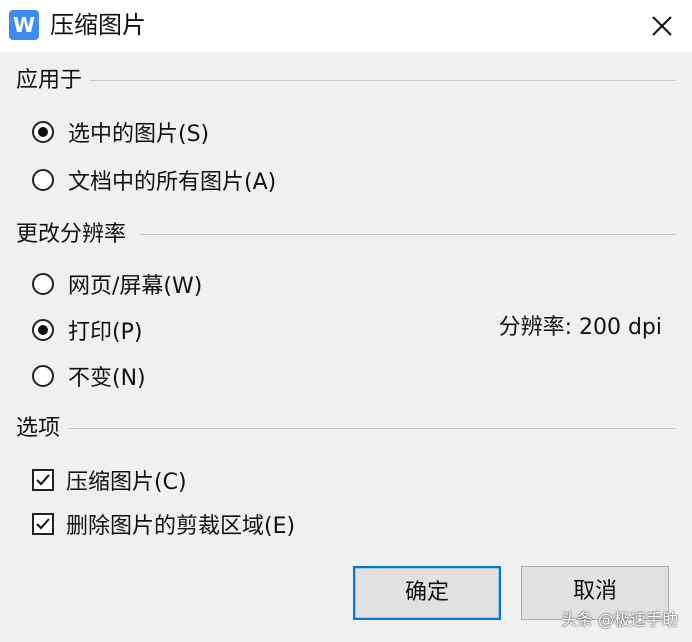 Image resolution: width=692 pixels, height=642 pixels. I want to click on radio-label: 选中的图片(S), so click(139, 134).